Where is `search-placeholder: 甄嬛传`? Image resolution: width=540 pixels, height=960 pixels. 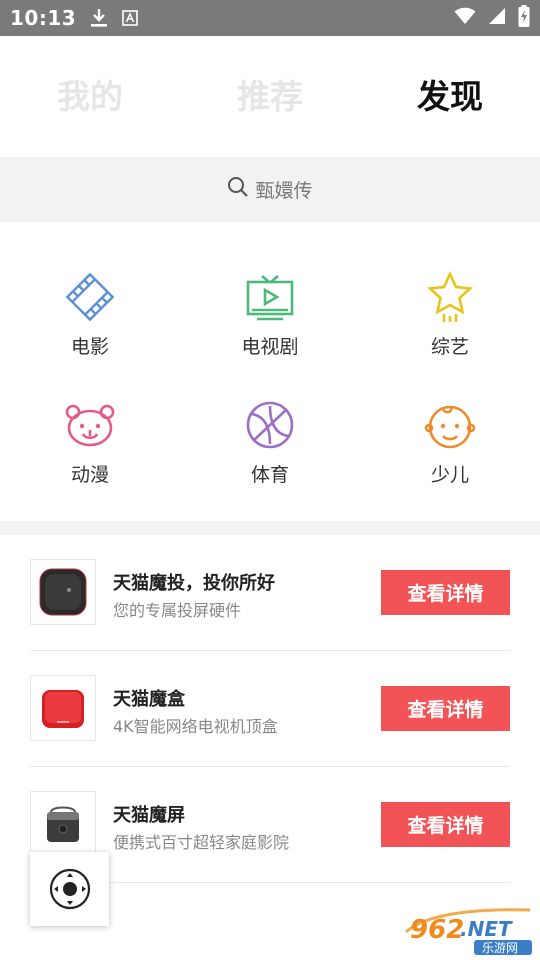 search-placeholder: 甄嬛传 is located at coordinates (284, 191).